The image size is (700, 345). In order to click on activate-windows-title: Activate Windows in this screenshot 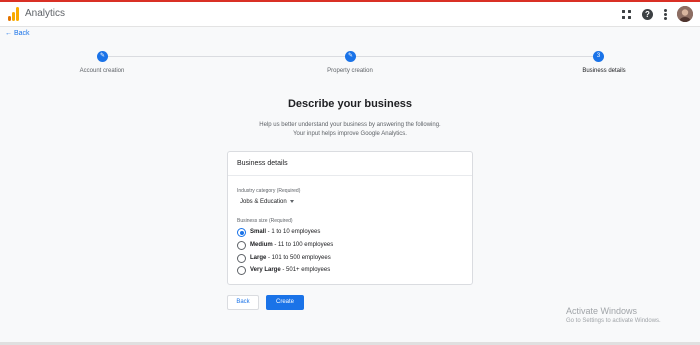, I will do `click(602, 311)`.